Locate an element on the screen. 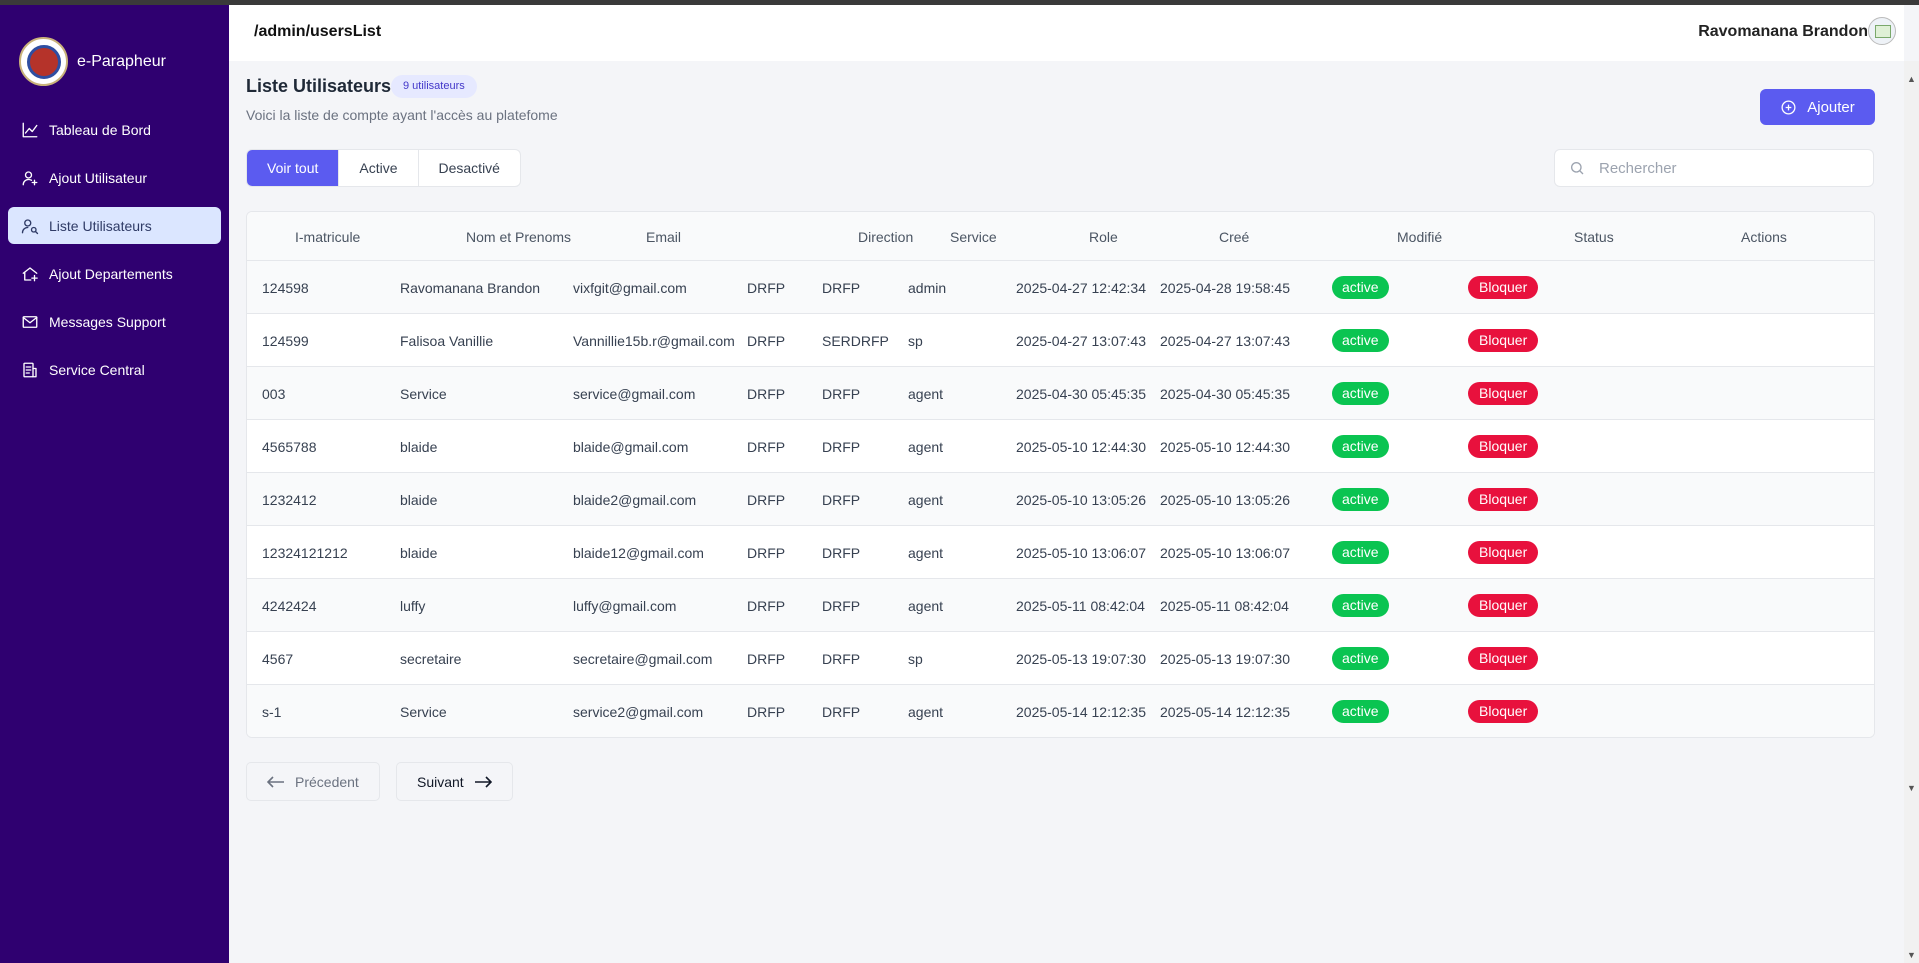 The width and height of the screenshot is (1919, 963). sidebar-item-ajout-utilisateur: Ajout Utilisateur is located at coordinates (114, 177).